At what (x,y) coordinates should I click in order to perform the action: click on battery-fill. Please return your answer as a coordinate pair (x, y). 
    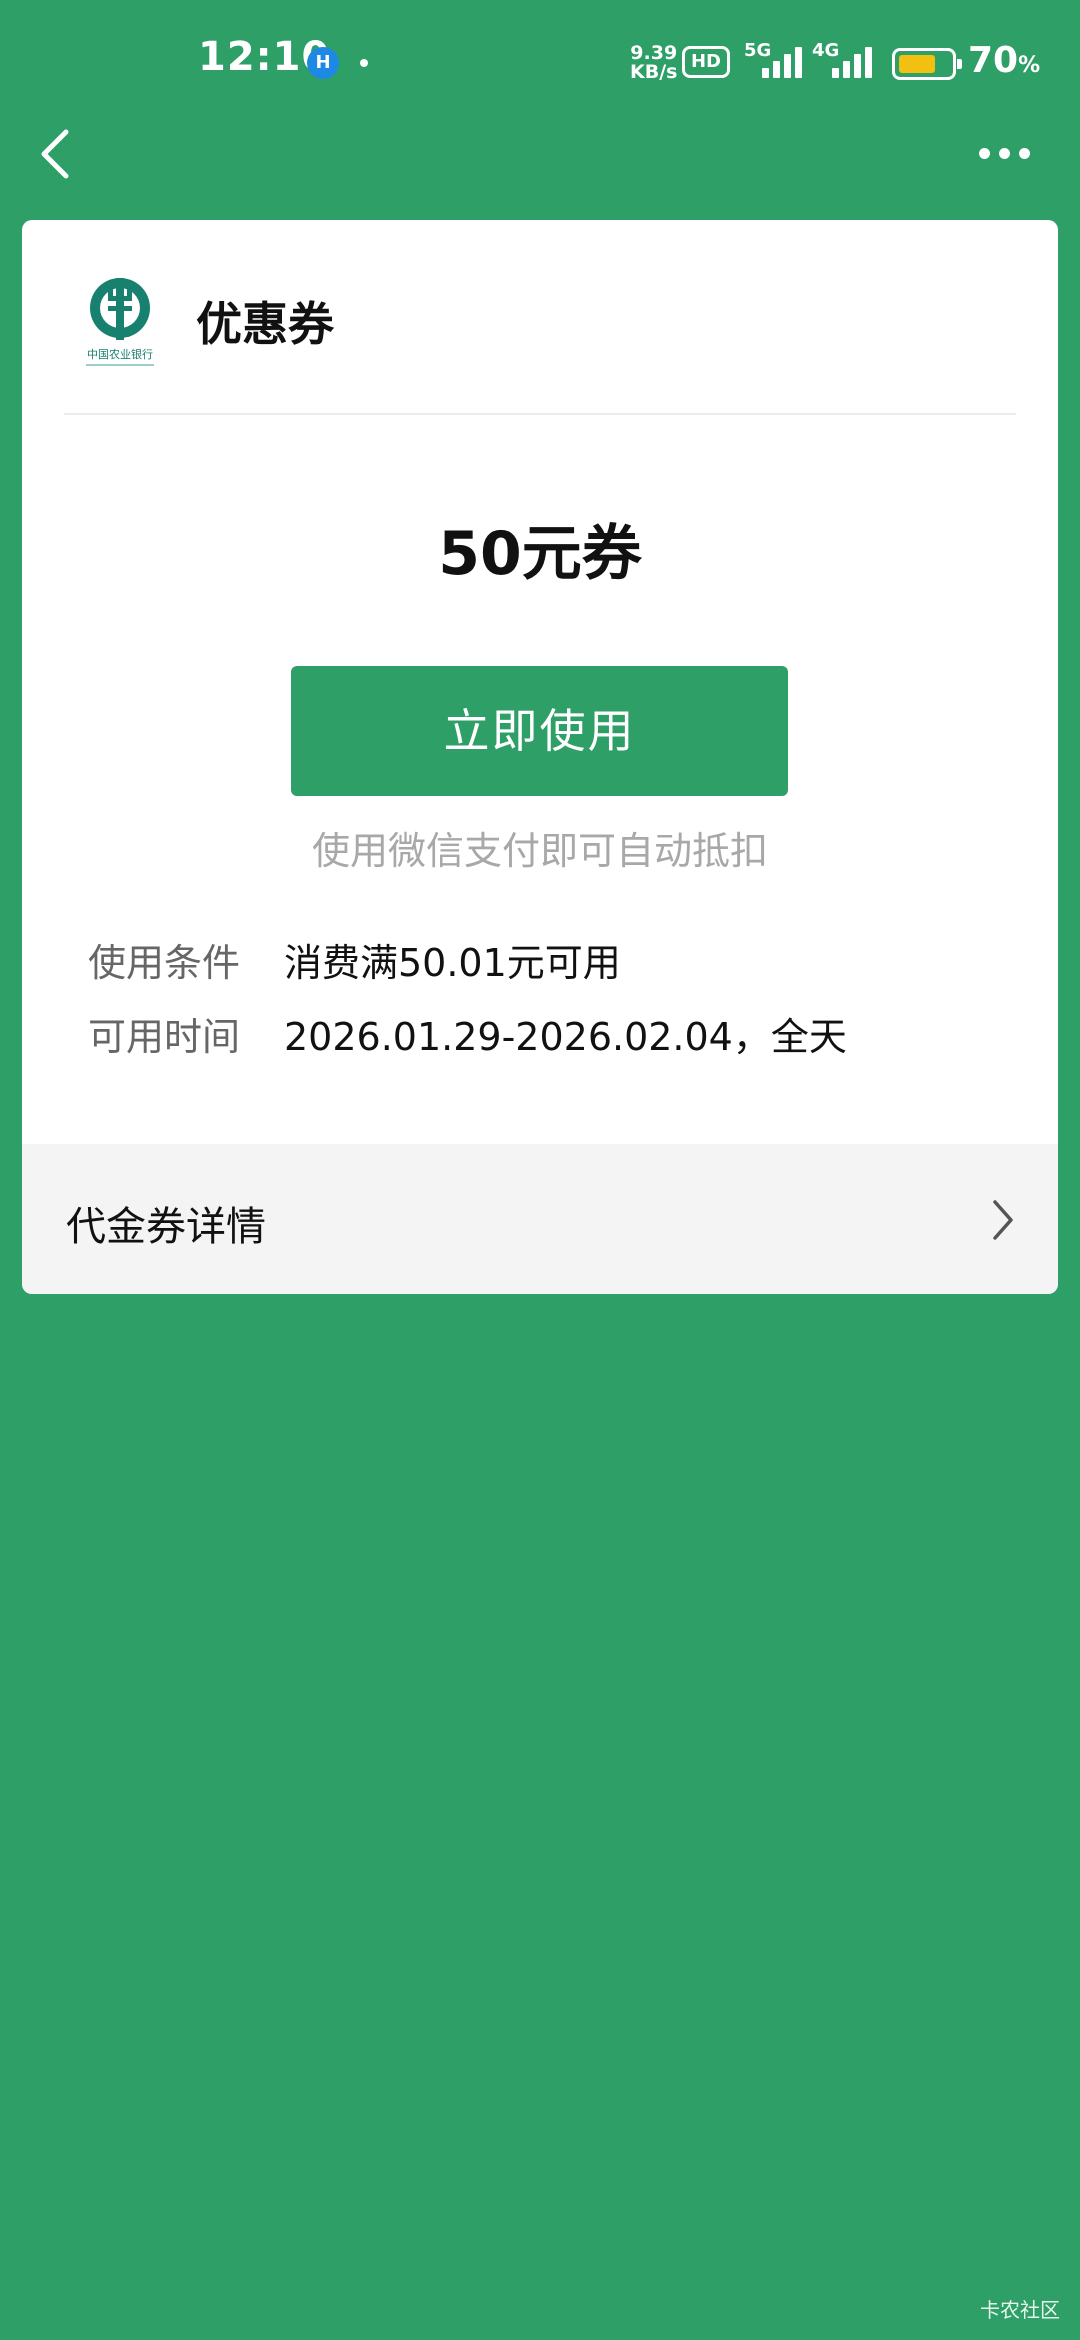
    Looking at the image, I should click on (917, 64).